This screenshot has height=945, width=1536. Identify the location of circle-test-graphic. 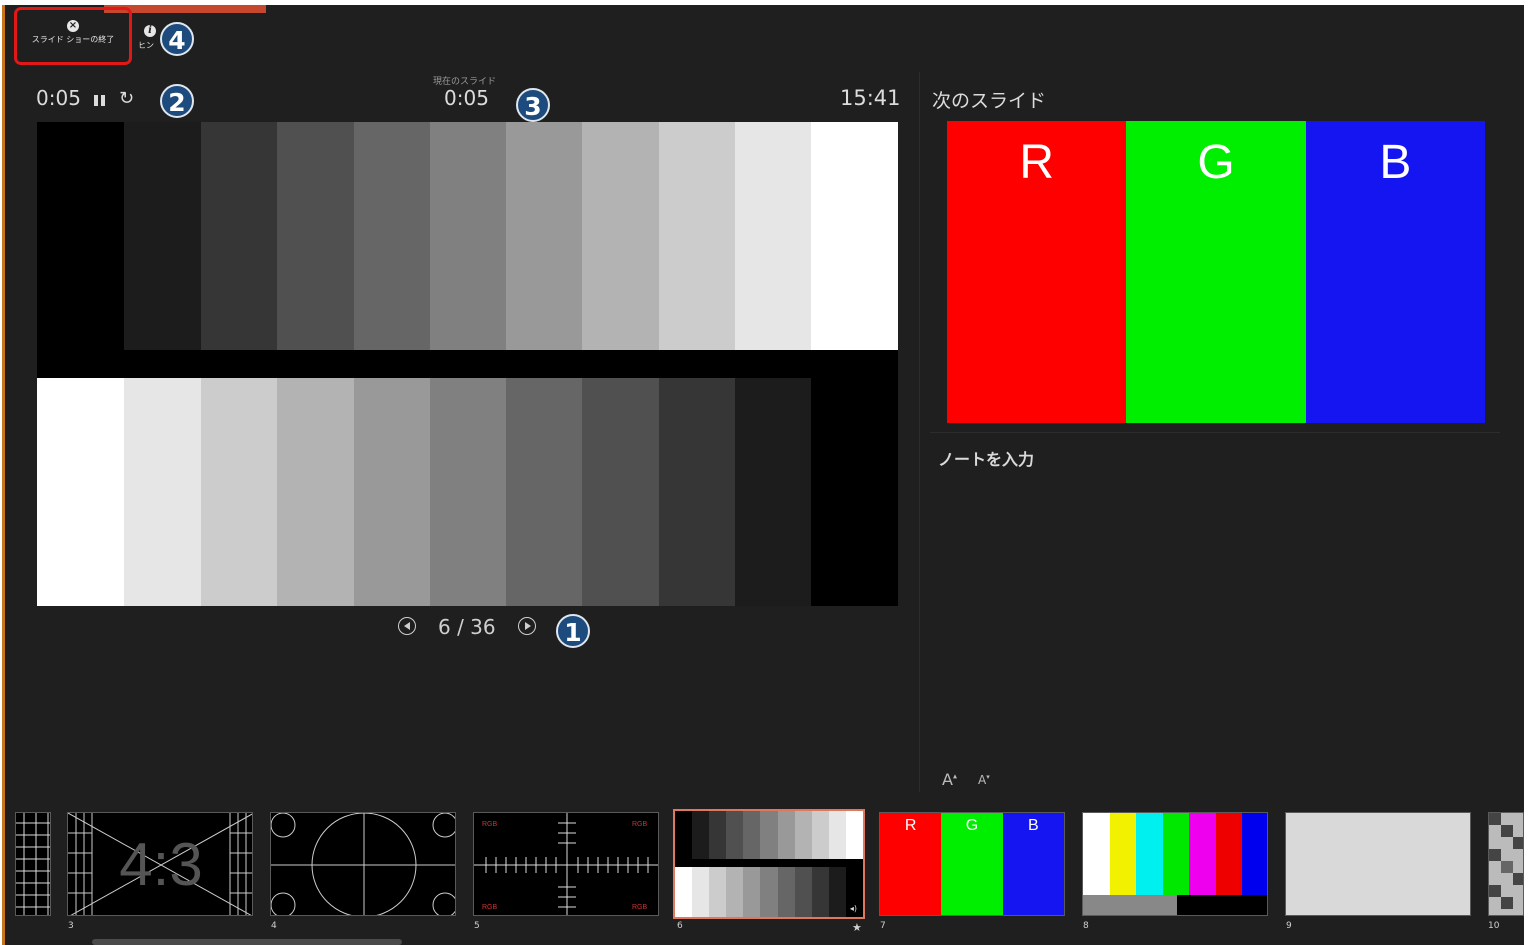
(363, 864).